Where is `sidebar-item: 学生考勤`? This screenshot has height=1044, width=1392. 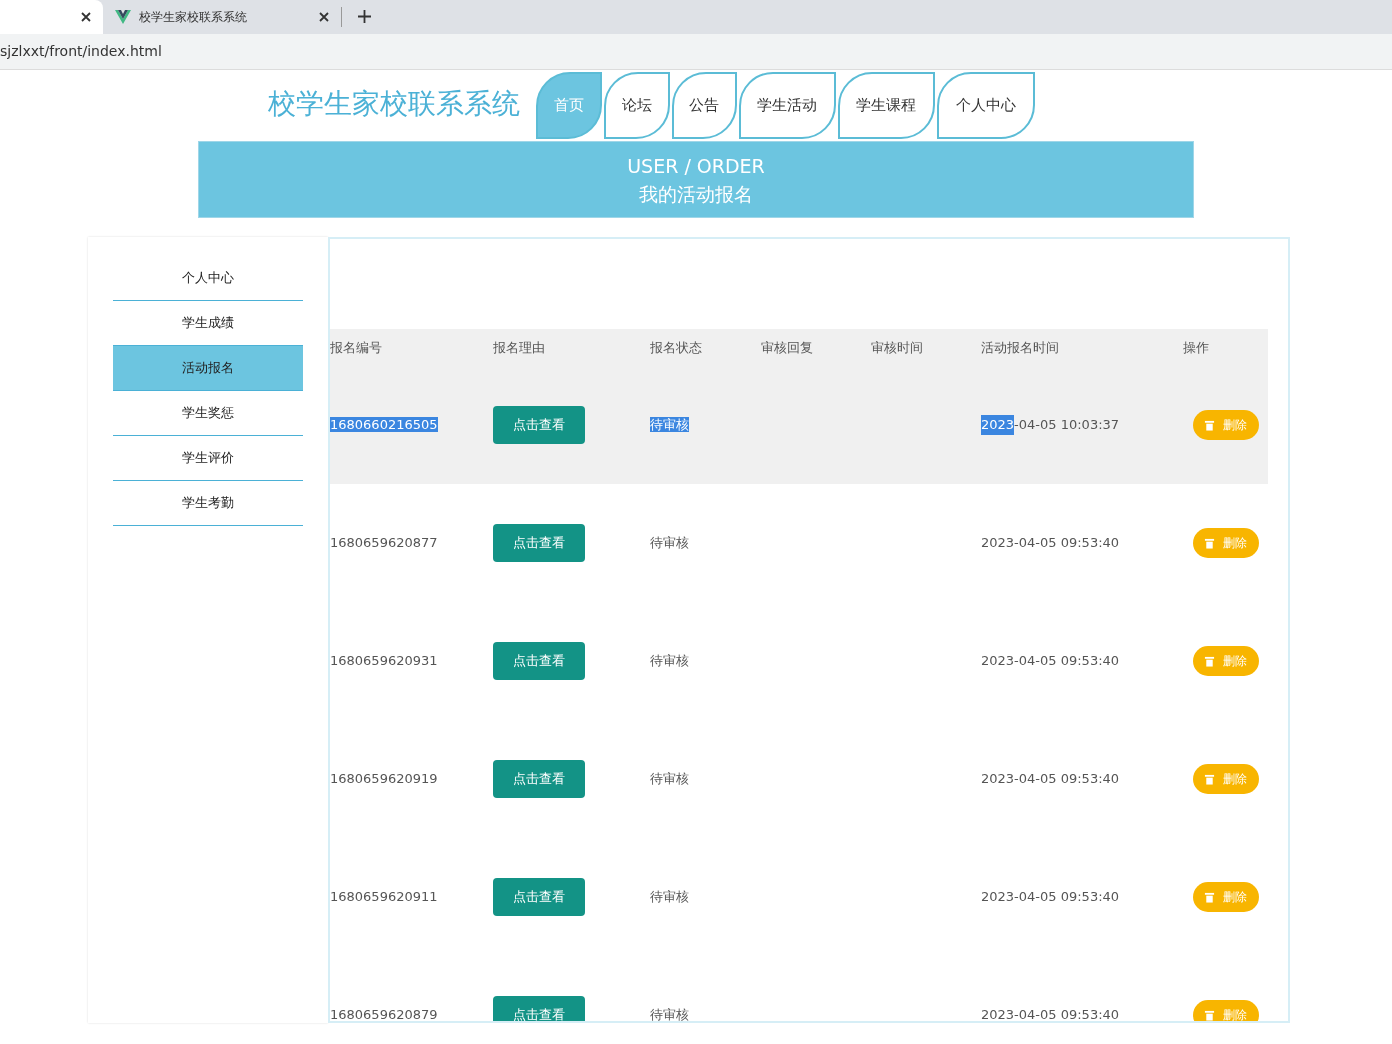
sidebar-item: 学生考勤 is located at coordinates (208, 503).